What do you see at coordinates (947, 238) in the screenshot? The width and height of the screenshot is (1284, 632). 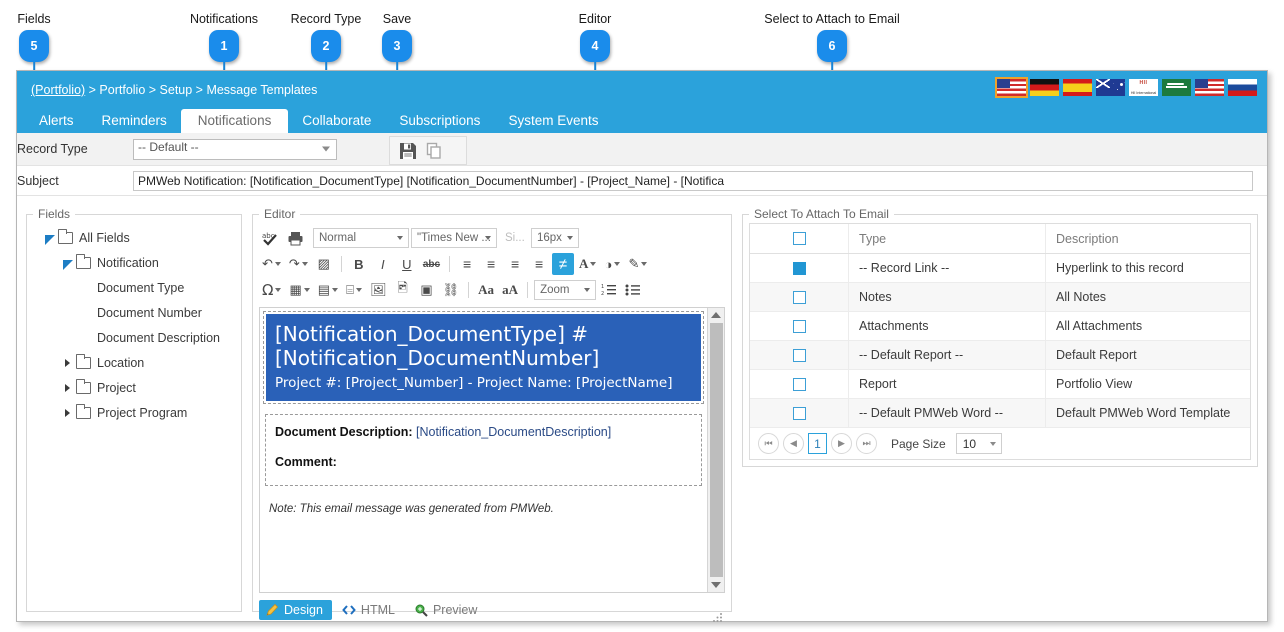 I see `column-header-type: Type` at bounding box center [947, 238].